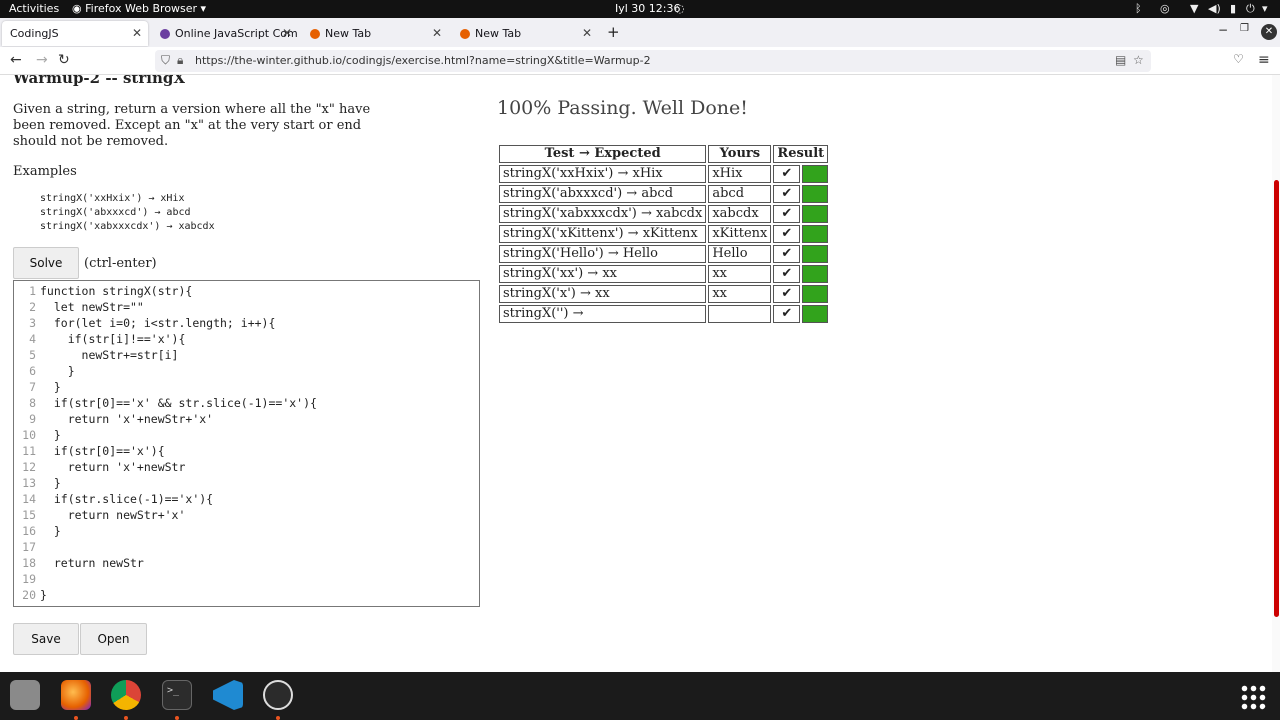 The image size is (1280, 720). Describe the element at coordinates (1165, 8) in the screenshot. I see `chrome-tray-icon: ◎` at that location.